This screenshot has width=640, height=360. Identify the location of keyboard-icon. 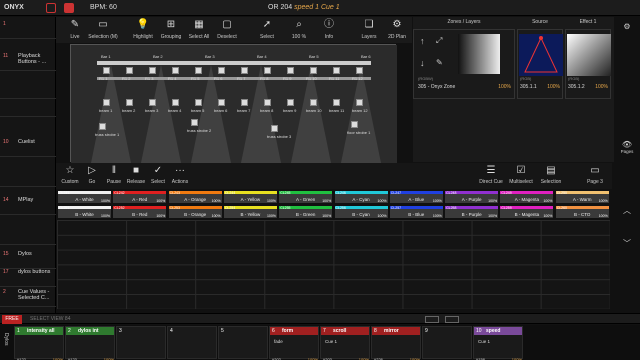
(432, 319).